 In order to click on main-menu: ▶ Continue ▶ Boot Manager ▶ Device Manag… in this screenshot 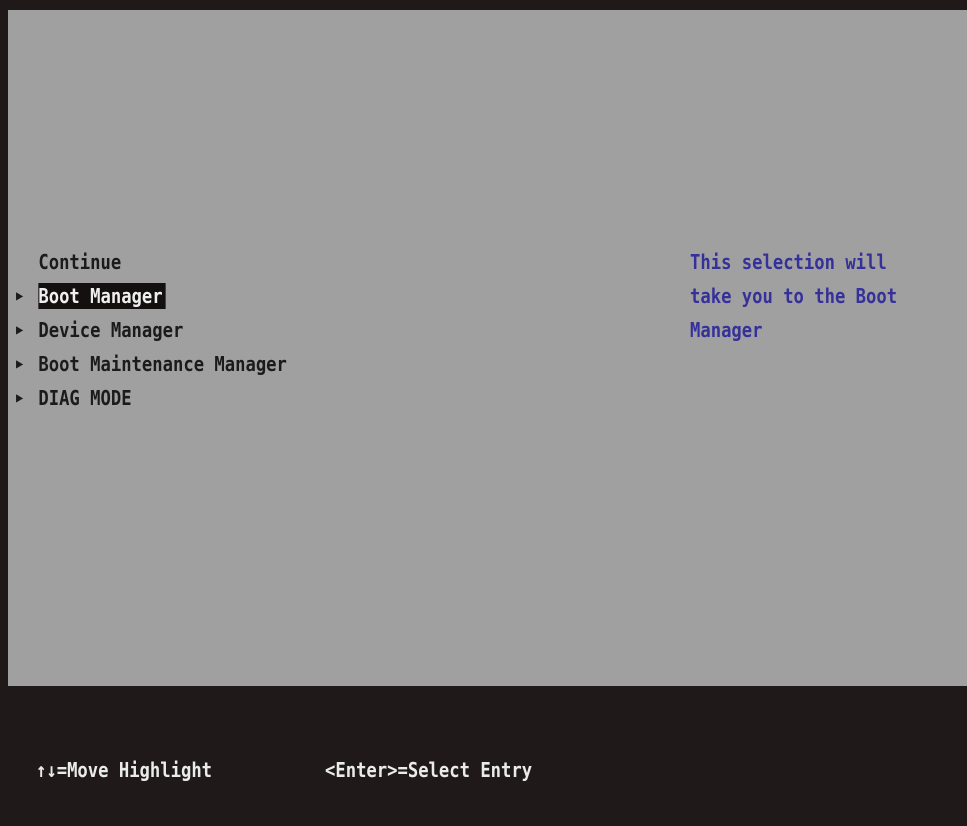, I will do `click(152, 330)`.